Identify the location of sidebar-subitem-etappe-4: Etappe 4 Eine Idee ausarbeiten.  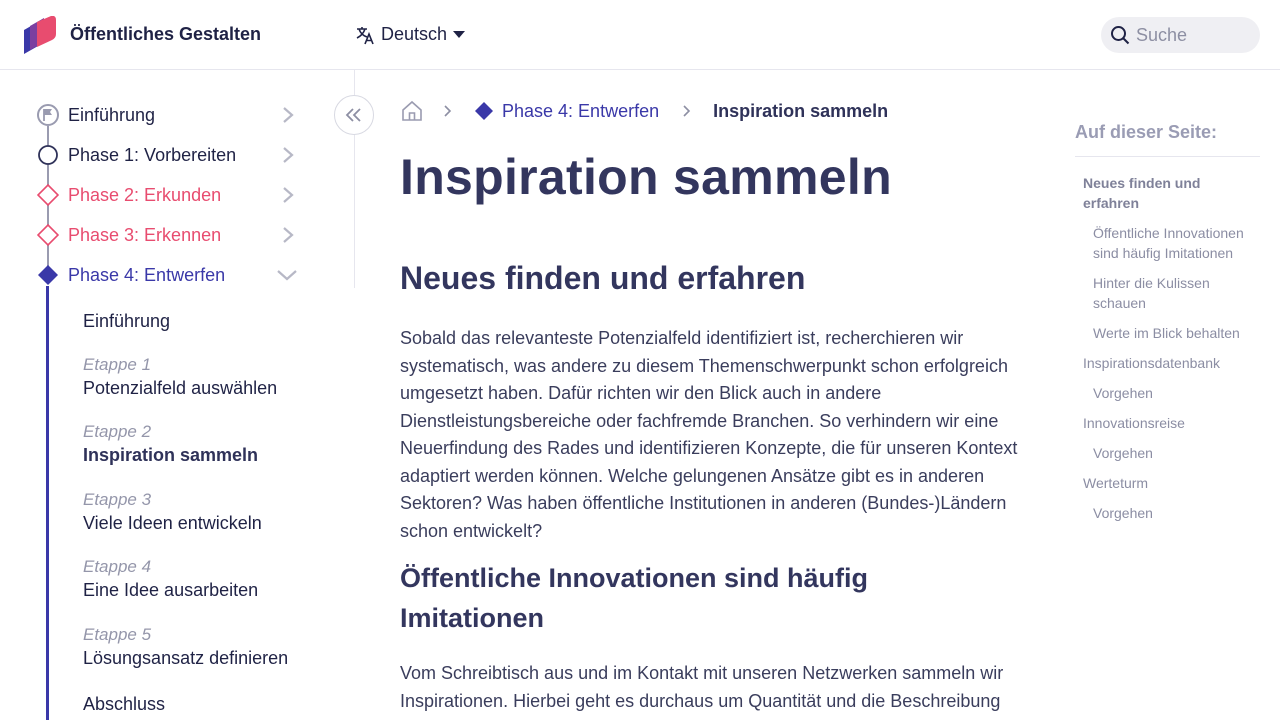
(170, 579).